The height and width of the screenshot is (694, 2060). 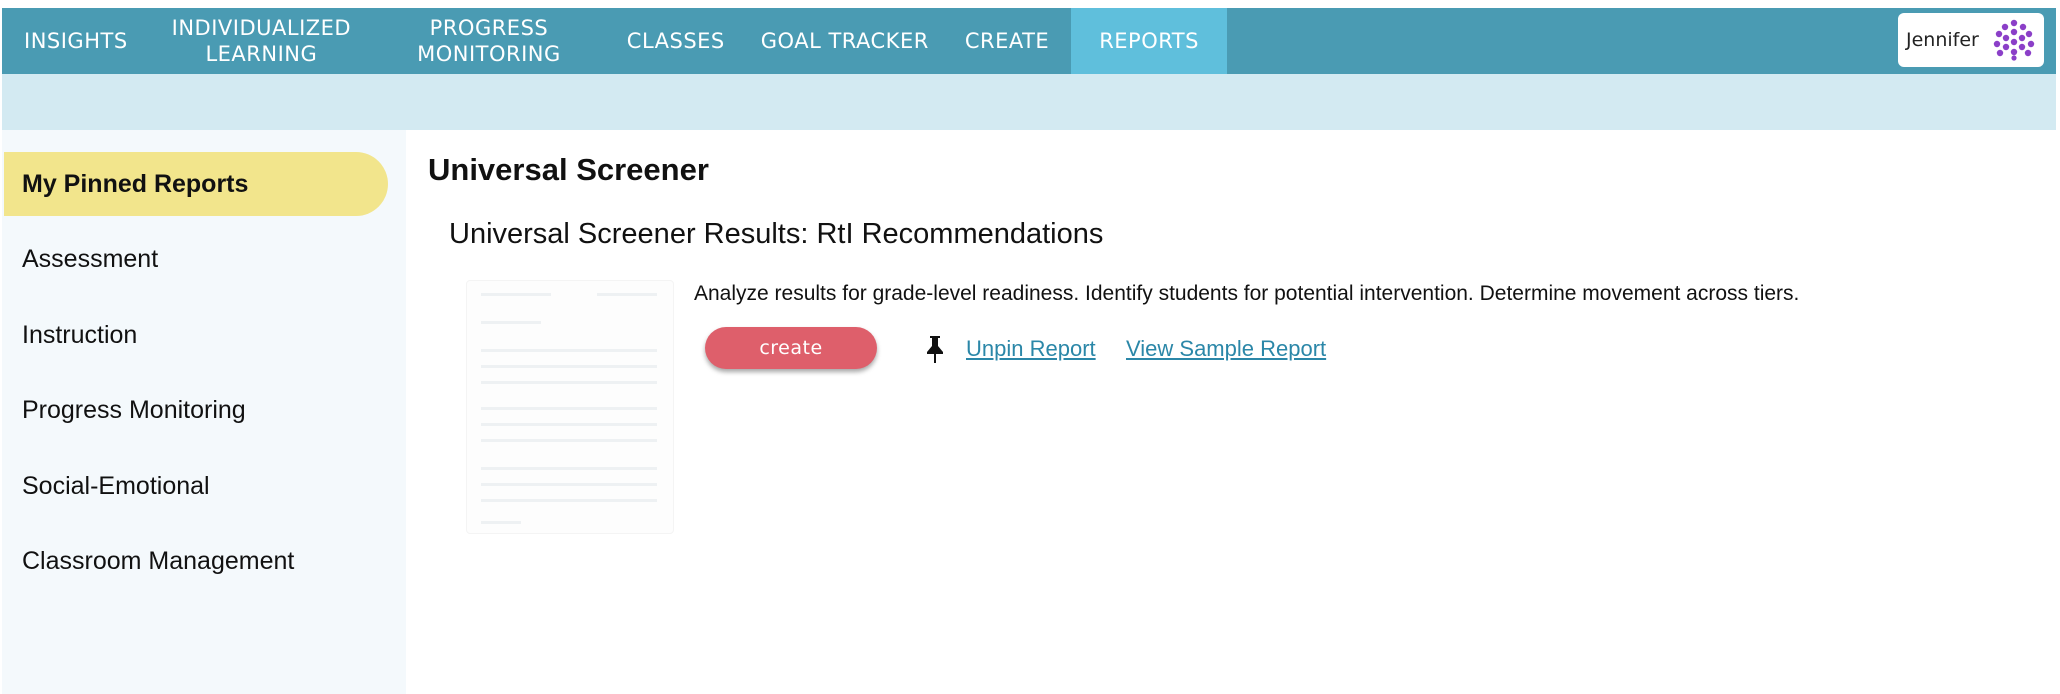 I want to click on nav-create: CREATE, so click(x=1007, y=41).